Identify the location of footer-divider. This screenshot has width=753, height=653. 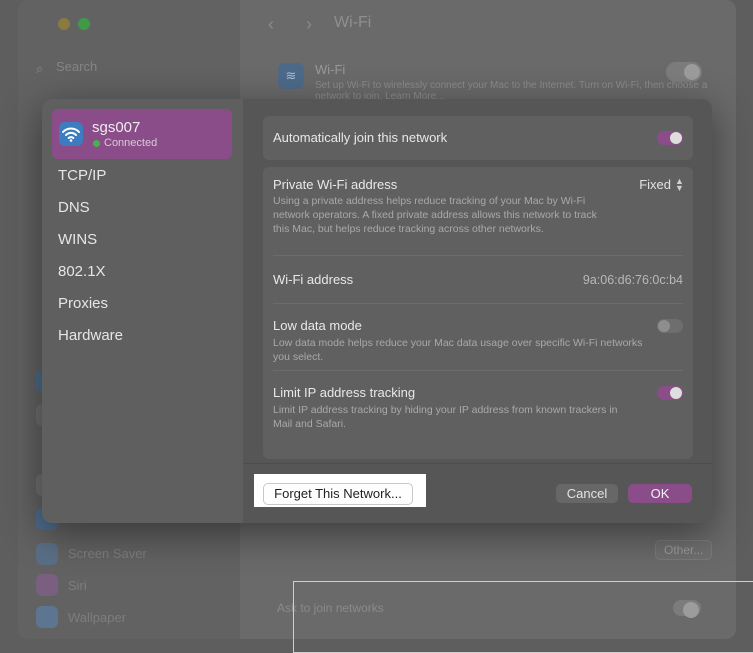
(477, 463).